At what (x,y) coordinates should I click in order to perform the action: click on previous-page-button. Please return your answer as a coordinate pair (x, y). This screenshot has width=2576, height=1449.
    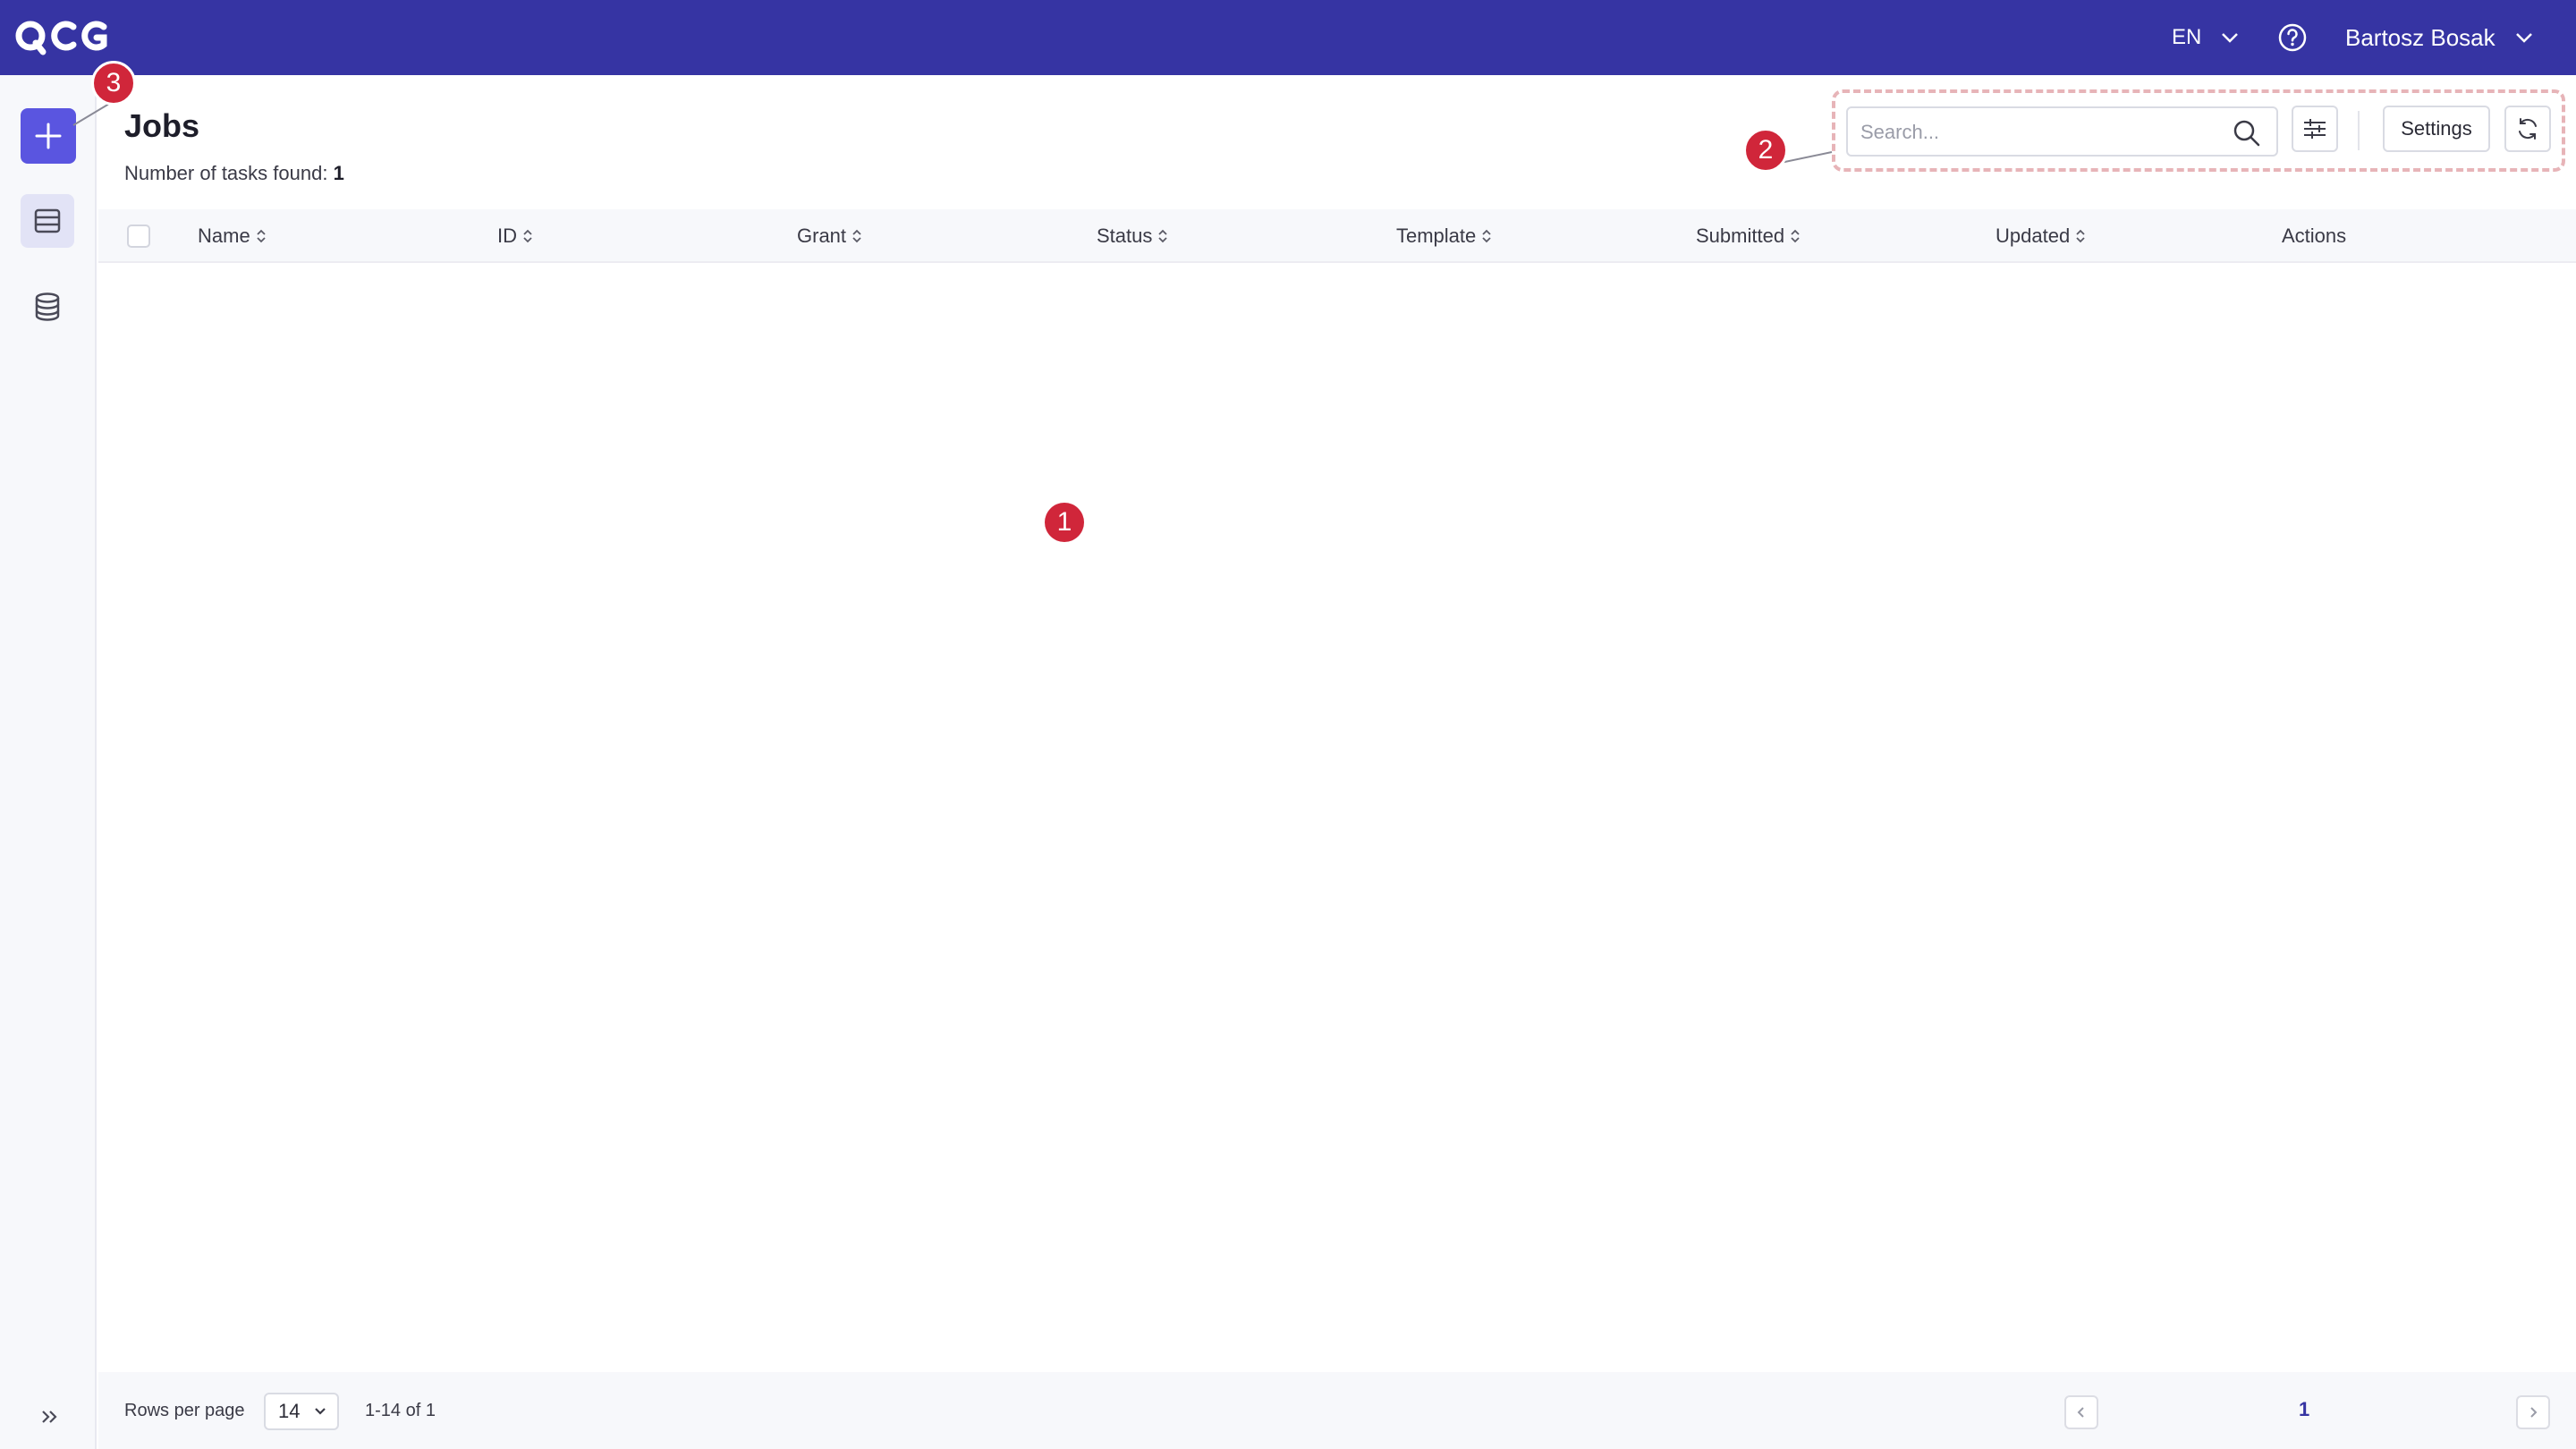
    Looking at the image, I should click on (2081, 1412).